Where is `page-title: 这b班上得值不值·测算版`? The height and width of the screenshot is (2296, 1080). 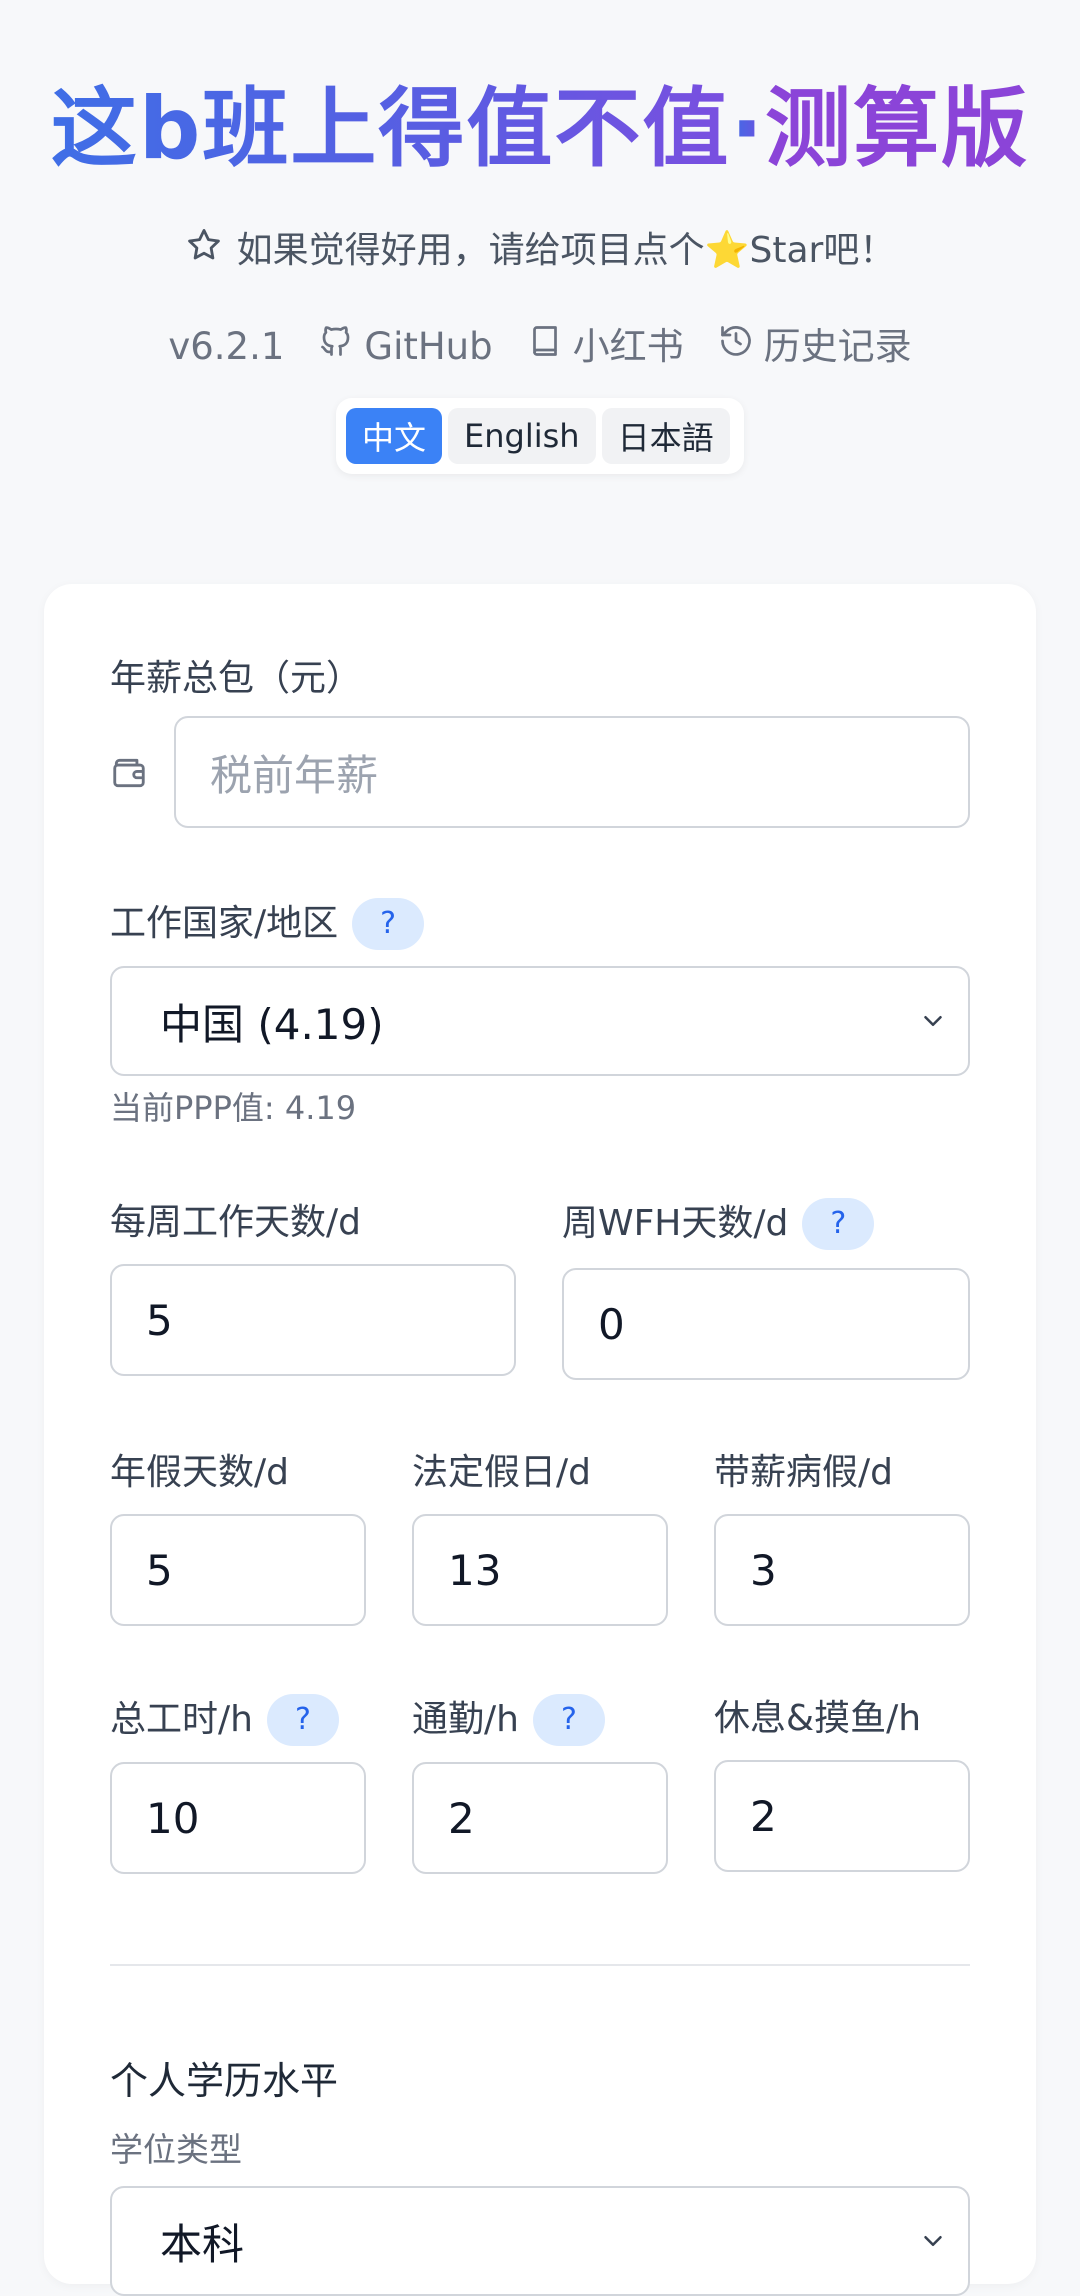
page-title: 这b班上得值不值·测算版 is located at coordinates (540, 129).